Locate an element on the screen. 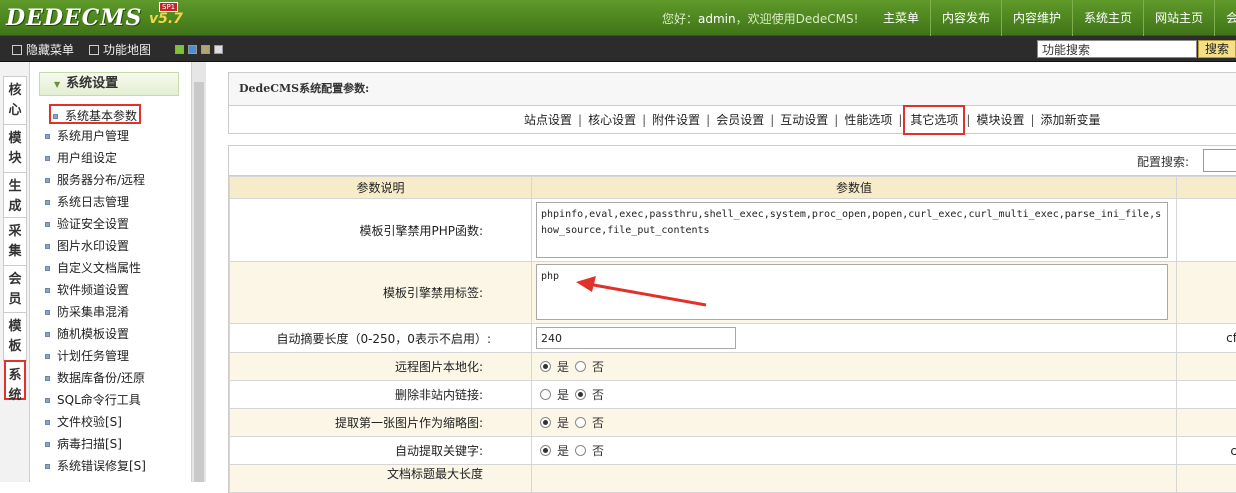 Image resolution: width=1236 pixels, height=493 pixels. module-tabs: 核心 模块 生成 采集 会员 模板 系统 is located at coordinates (15, 272).